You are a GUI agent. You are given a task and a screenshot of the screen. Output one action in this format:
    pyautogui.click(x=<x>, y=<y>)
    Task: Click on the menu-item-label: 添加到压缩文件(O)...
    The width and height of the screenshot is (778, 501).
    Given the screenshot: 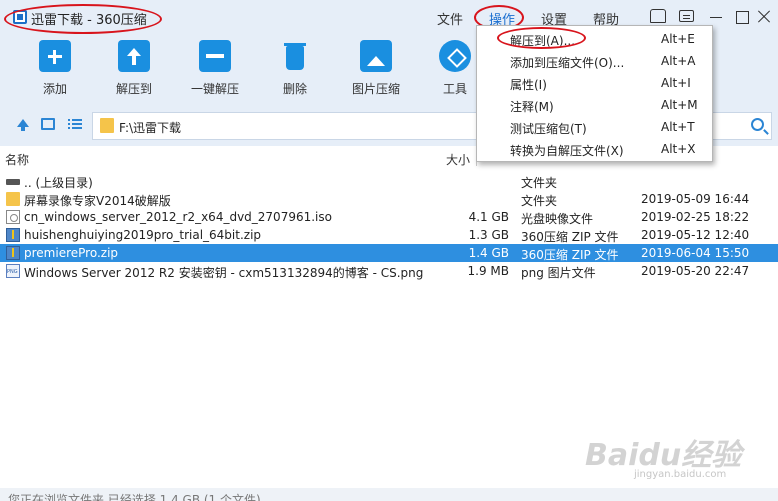 What is the action you would take?
    pyautogui.click(x=567, y=63)
    